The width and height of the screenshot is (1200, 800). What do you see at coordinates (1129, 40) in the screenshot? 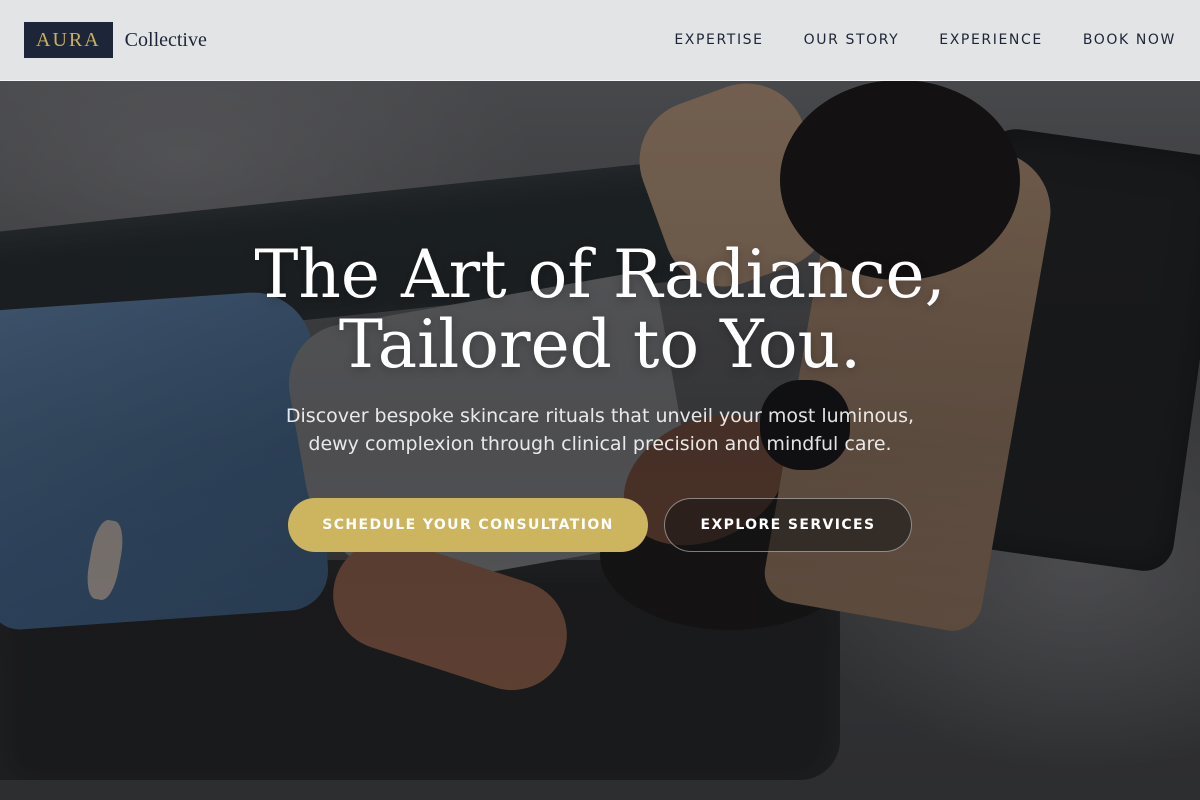
I see `nav-item-book-now: BOOK NOW` at bounding box center [1129, 40].